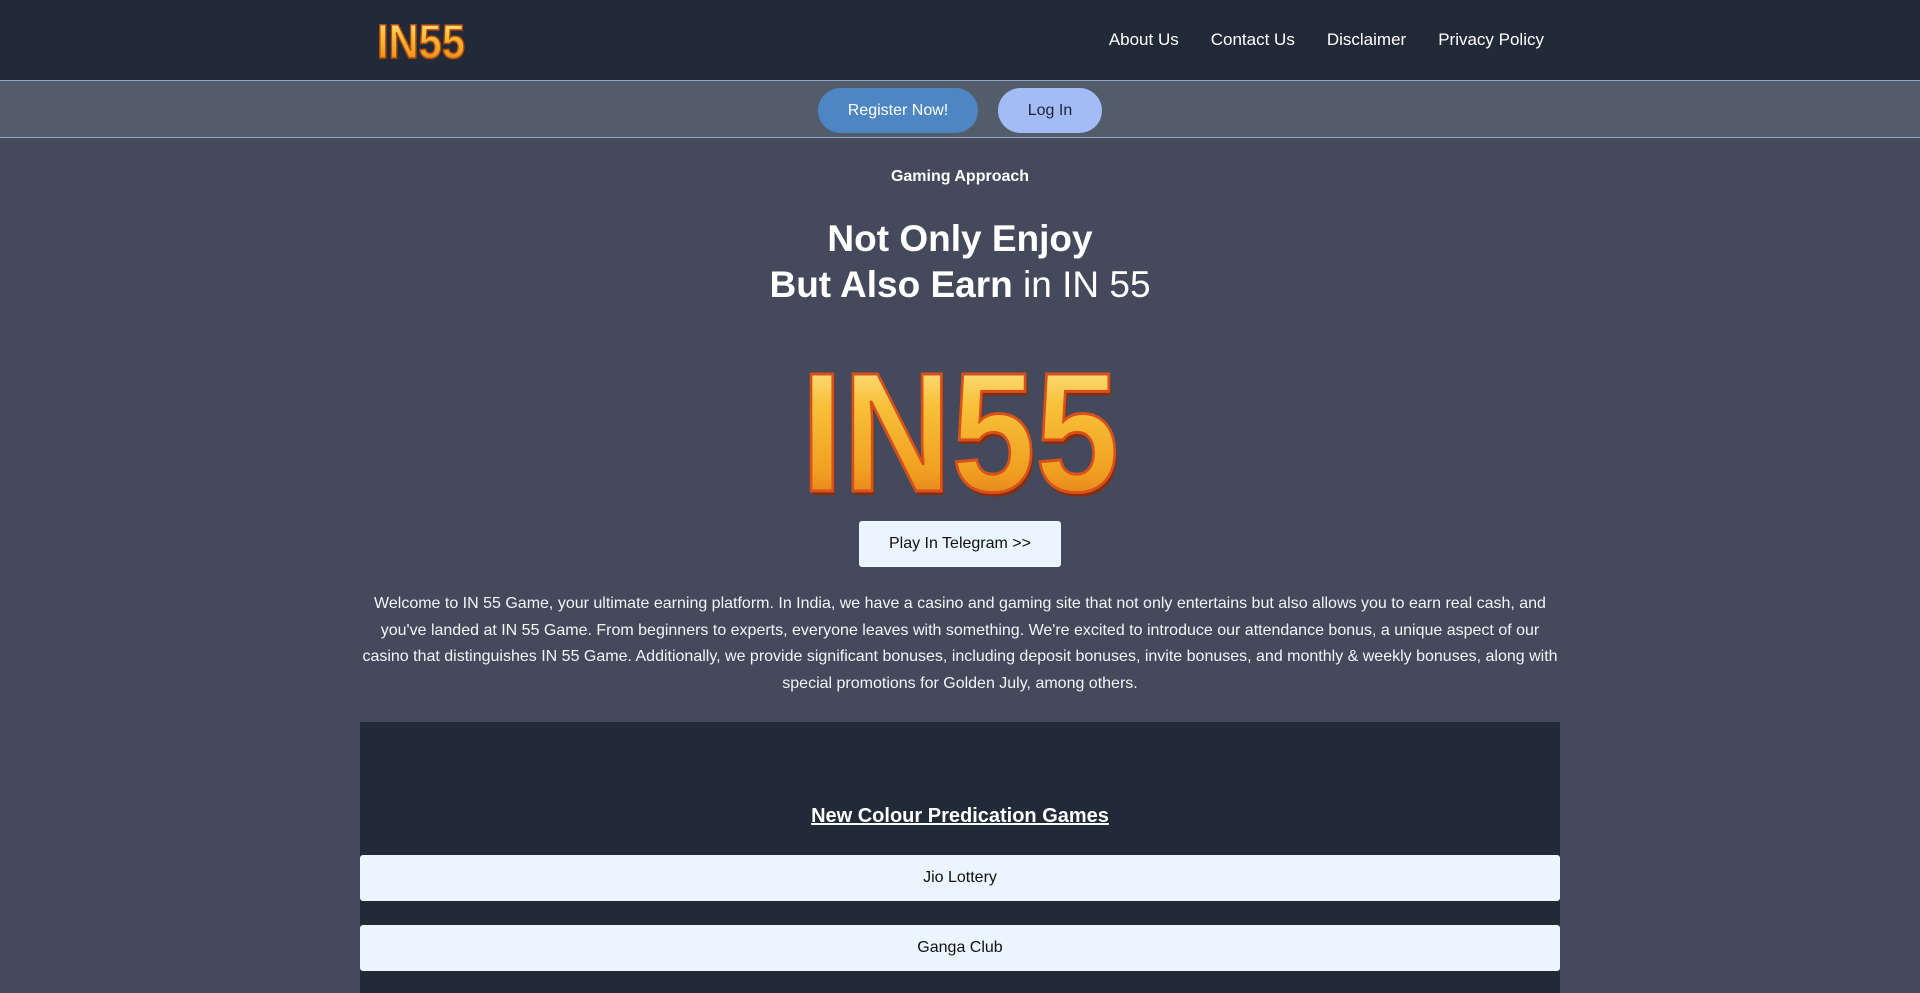  I want to click on nav-privacy-policy: Privacy Policy, so click(1491, 40).